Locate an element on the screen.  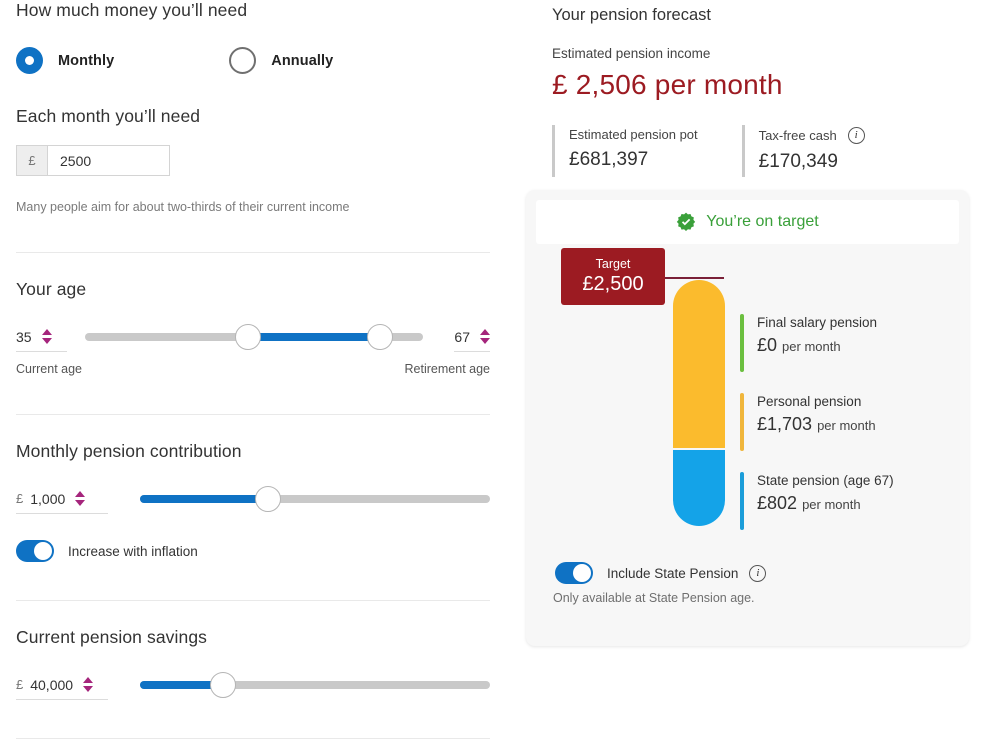
retirement-age-value: 67 is located at coordinates (462, 336).